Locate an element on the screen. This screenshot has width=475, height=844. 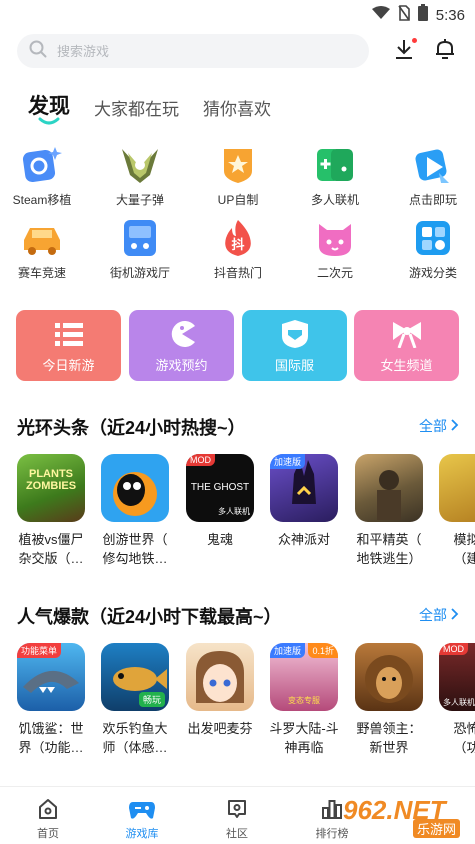
game-card: 加速版 众神派对 is located at coordinates (305, 501).